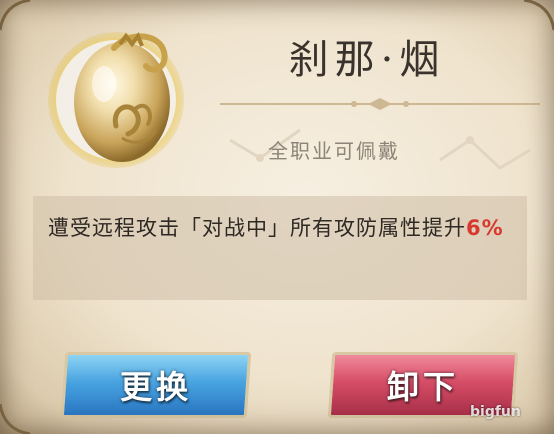 Image resolution: width=554 pixels, height=434 pixels. What do you see at coordinates (485, 228) in the screenshot?
I see `description-value: 6%` at bounding box center [485, 228].